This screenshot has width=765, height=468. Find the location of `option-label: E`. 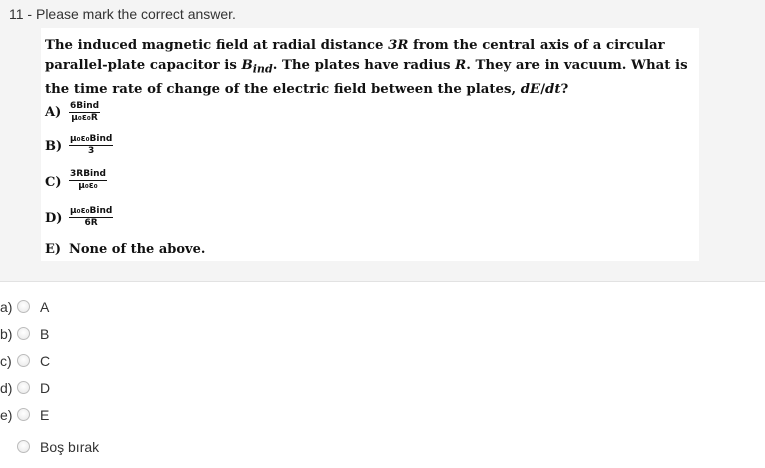

option-label: E is located at coordinates (45, 415).